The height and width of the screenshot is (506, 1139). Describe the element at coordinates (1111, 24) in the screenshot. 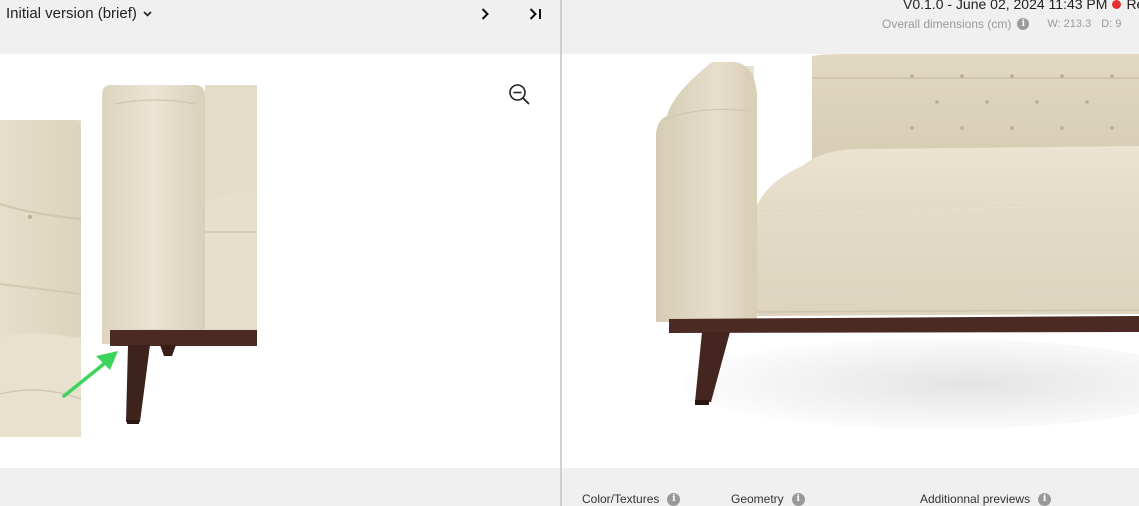

I see `dimension-depth: D: 9` at that location.